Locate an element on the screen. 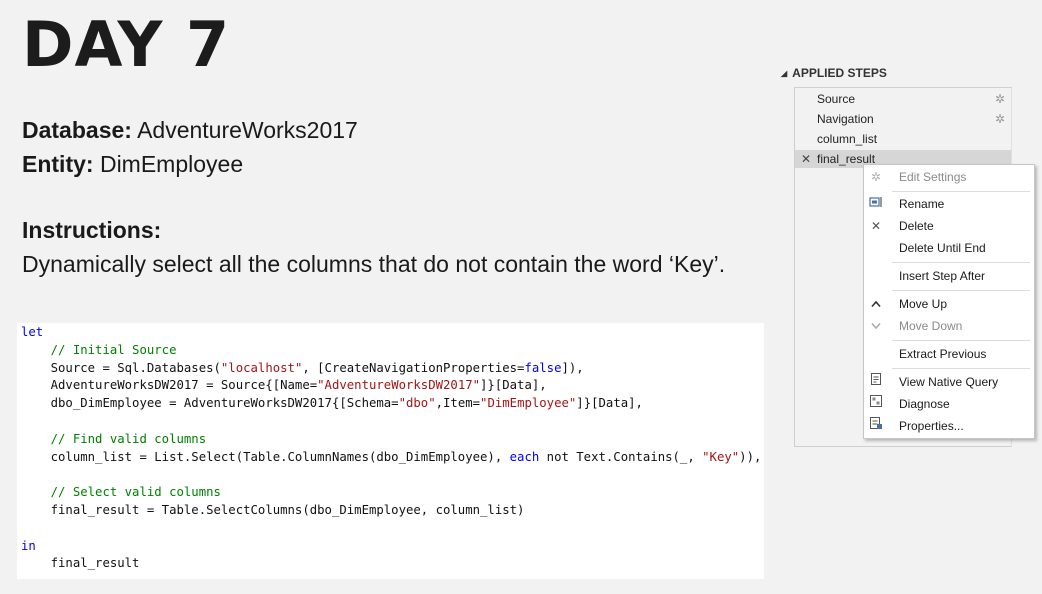  step-label: Navigation is located at coordinates (845, 119).